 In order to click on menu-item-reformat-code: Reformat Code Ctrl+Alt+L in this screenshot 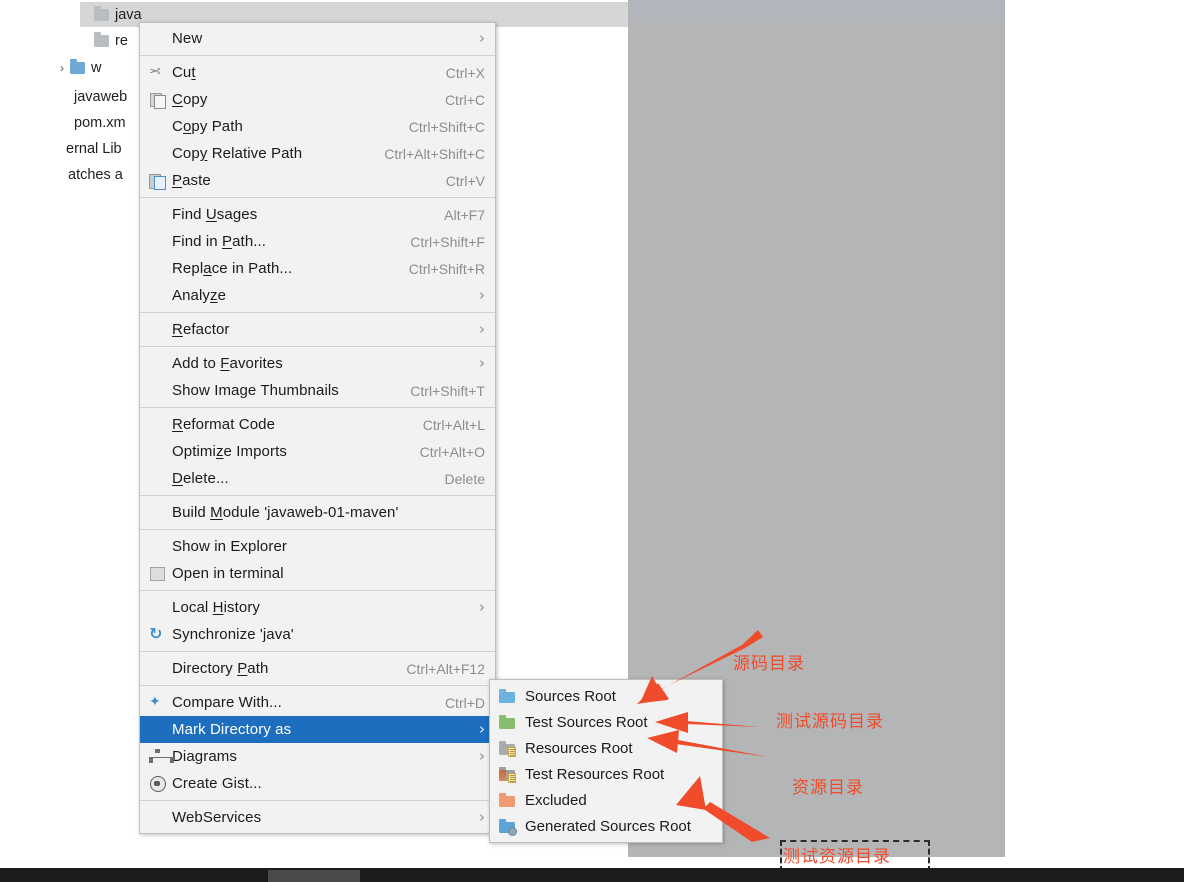, I will do `click(317, 424)`.